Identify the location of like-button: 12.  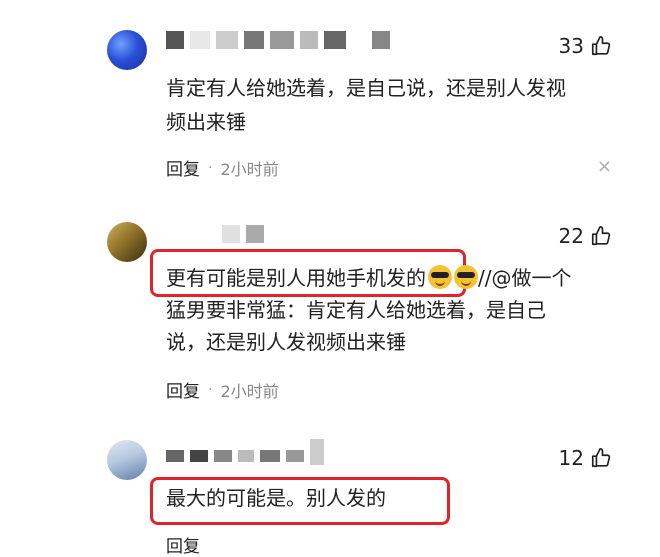
(585, 458).